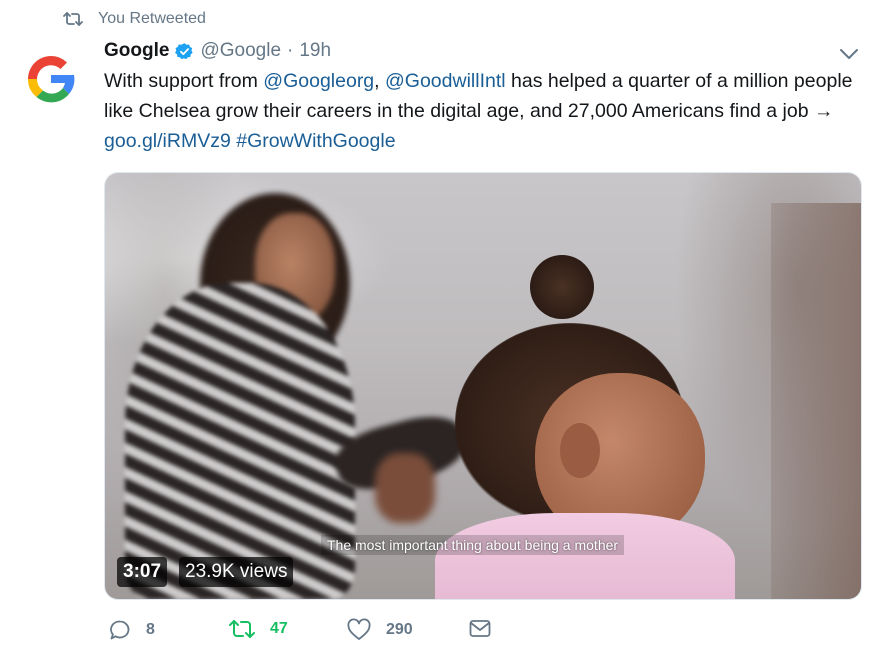 The image size is (878, 656). Describe the element at coordinates (142, 572) in the screenshot. I see `video-duration-badge: 3:07` at that location.